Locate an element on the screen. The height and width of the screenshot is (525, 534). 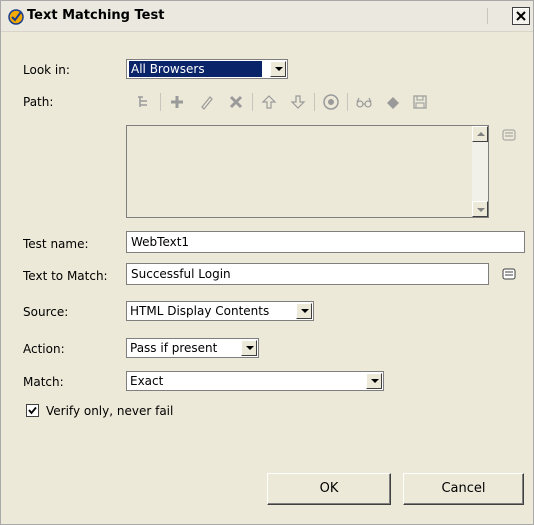
test-name-label: Test name: is located at coordinates (56, 244).